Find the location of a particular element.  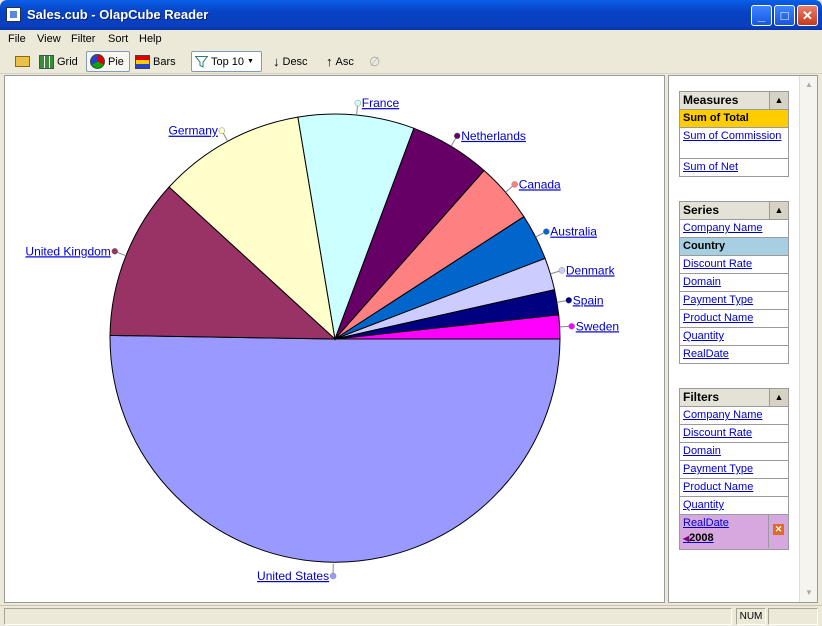

no-sort-icon: ∅ is located at coordinates (375, 61).